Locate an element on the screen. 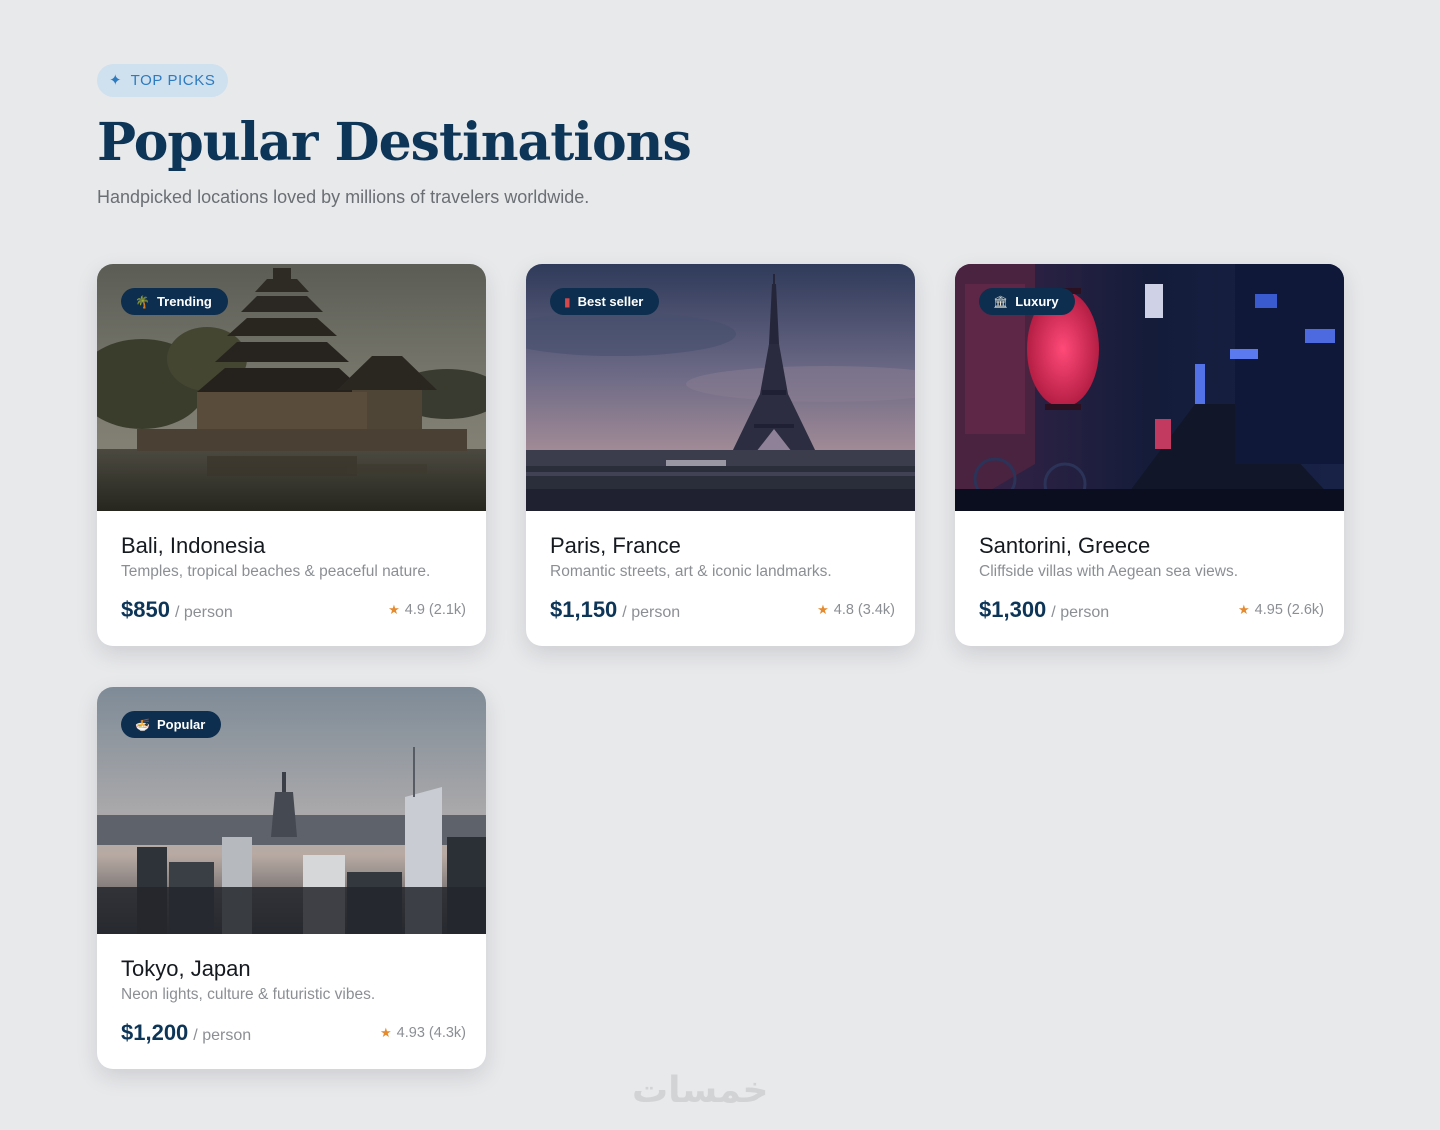 The width and height of the screenshot is (1440, 1130). eyebrow-label: TOP PICKS is located at coordinates (173, 80).